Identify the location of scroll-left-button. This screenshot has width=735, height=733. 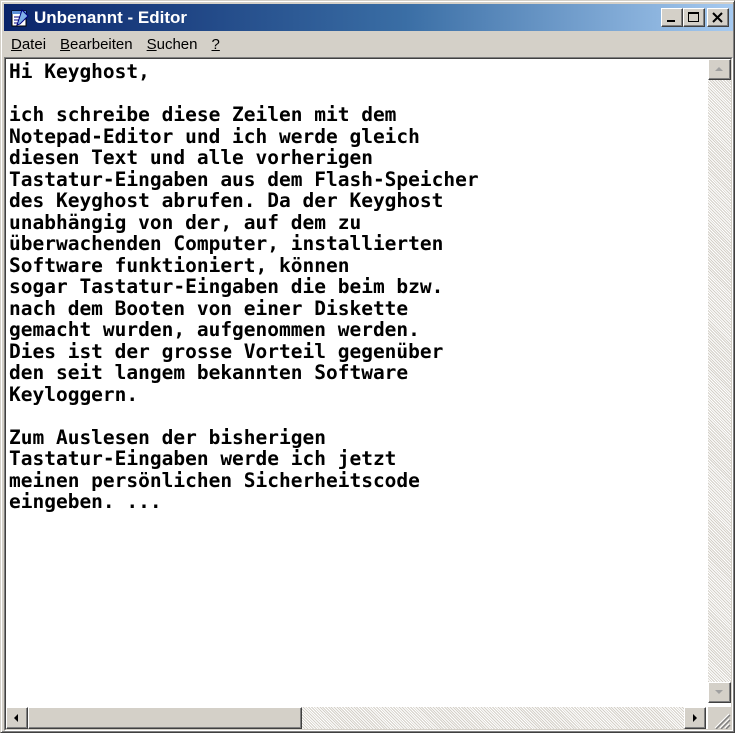
(17, 718).